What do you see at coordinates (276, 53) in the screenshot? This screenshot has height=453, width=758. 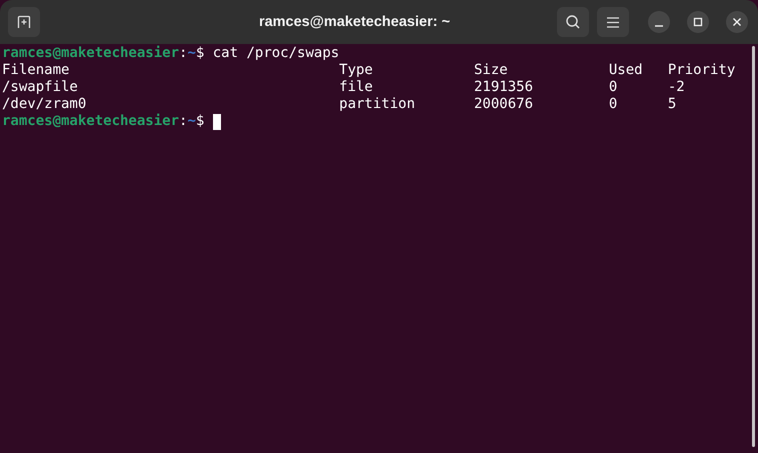 I see `command-text: cat /proc/swaps` at bounding box center [276, 53].